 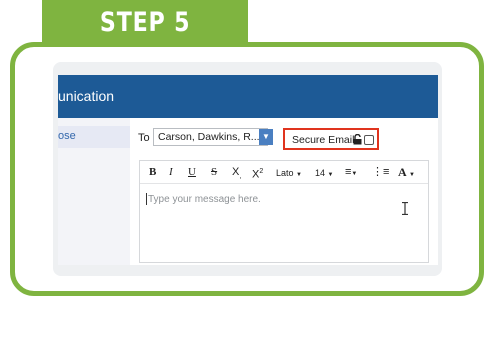 What do you see at coordinates (146, 199) in the screenshot?
I see `text-caret` at bounding box center [146, 199].